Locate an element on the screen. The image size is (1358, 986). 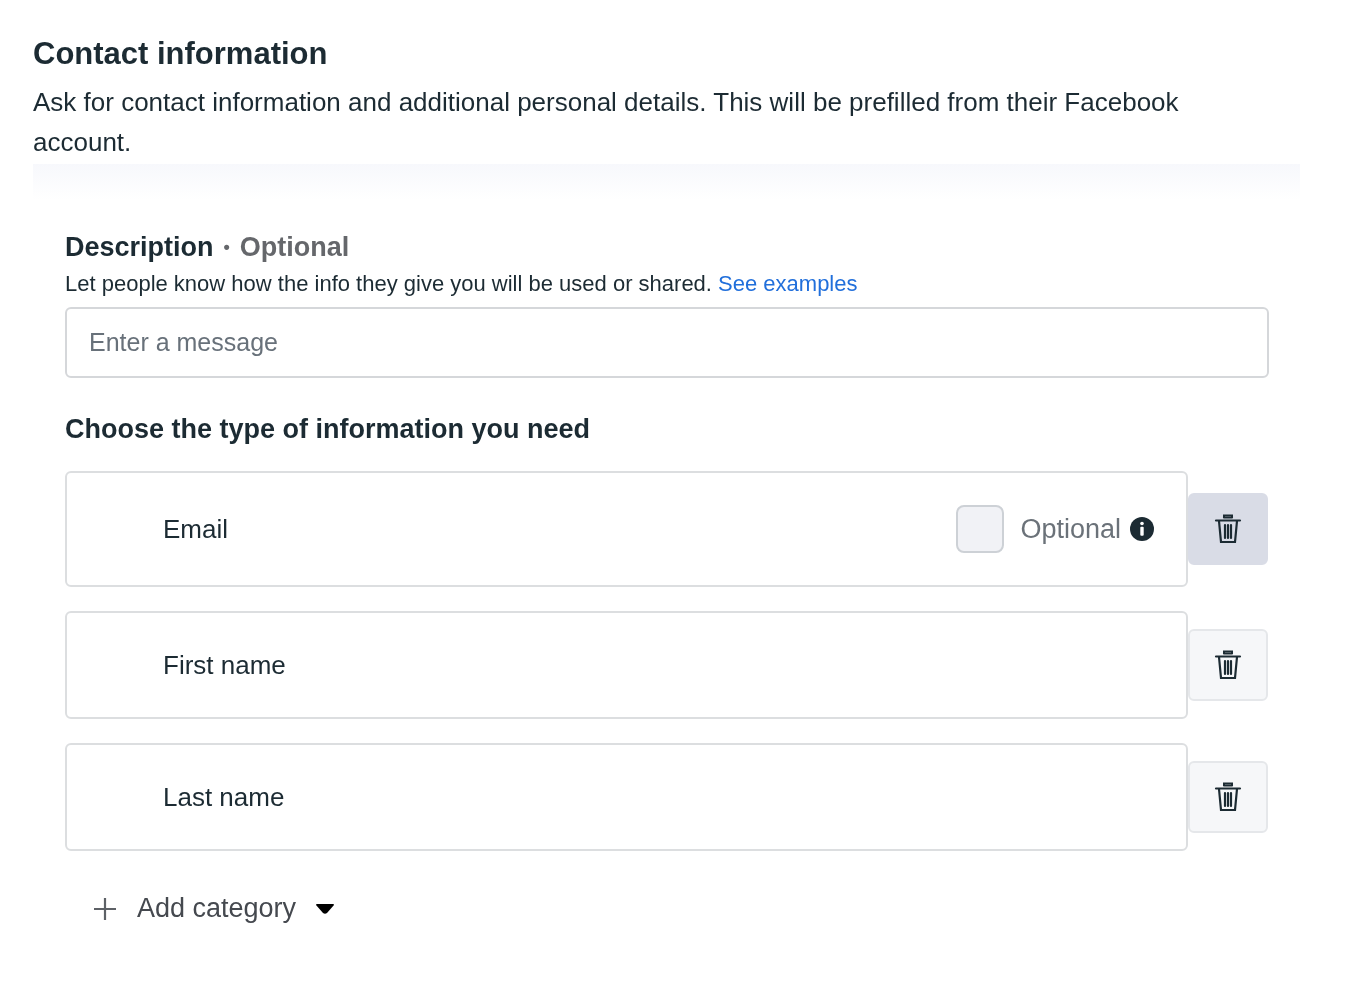
help-text: Let people know how the info they give you will be used or shared. See examples is located at coordinates (462, 284).